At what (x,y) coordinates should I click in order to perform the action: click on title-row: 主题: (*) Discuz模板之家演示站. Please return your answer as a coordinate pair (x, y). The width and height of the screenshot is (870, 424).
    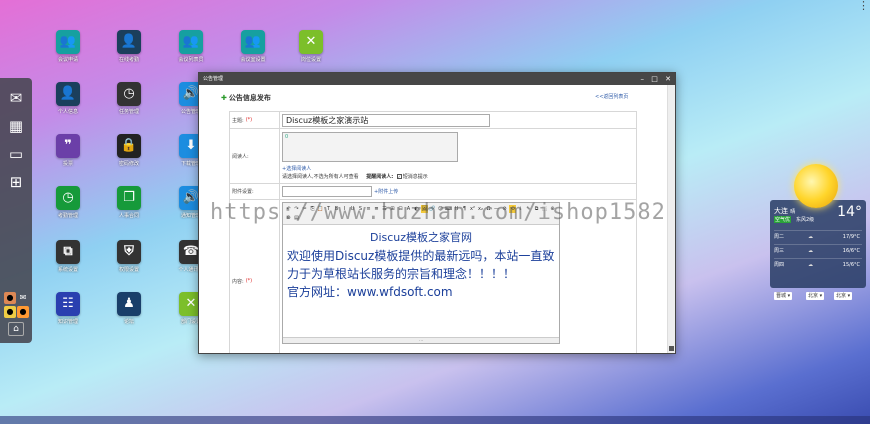
    Looking at the image, I should click on (433, 120).